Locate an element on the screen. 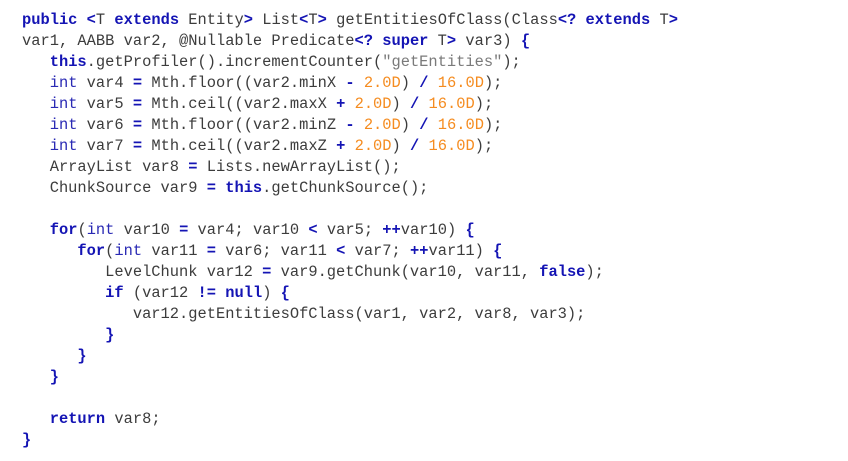 The width and height of the screenshot is (848, 461). identifier-token: Mth.ceil((var2.maxZ is located at coordinates (239, 146).